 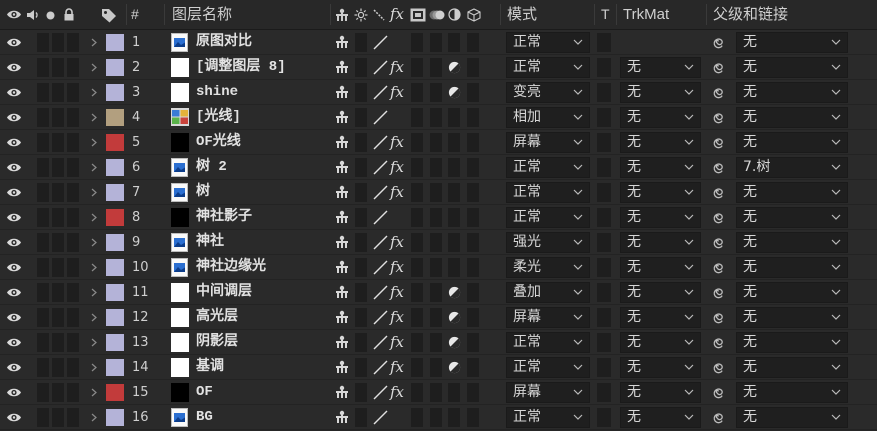 I want to click on layer-row: 5 OF光线 fx 屏幕 无 无, so click(x=438, y=142).